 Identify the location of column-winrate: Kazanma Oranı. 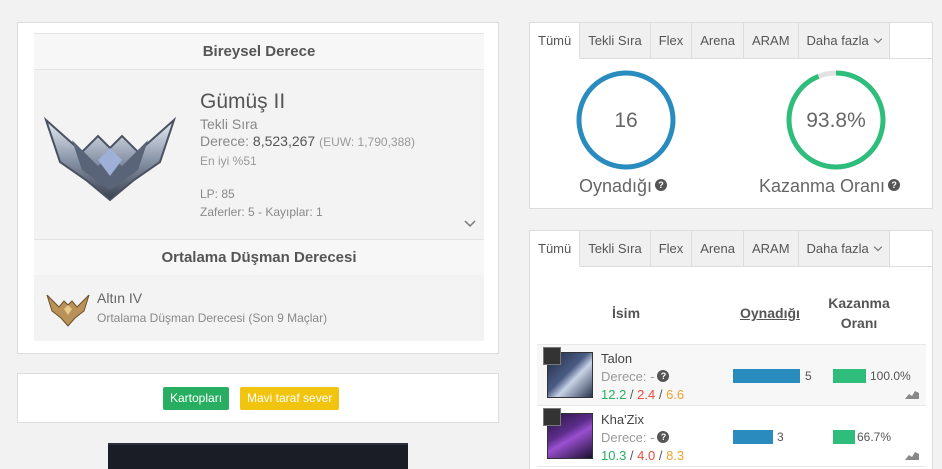
(859, 313).